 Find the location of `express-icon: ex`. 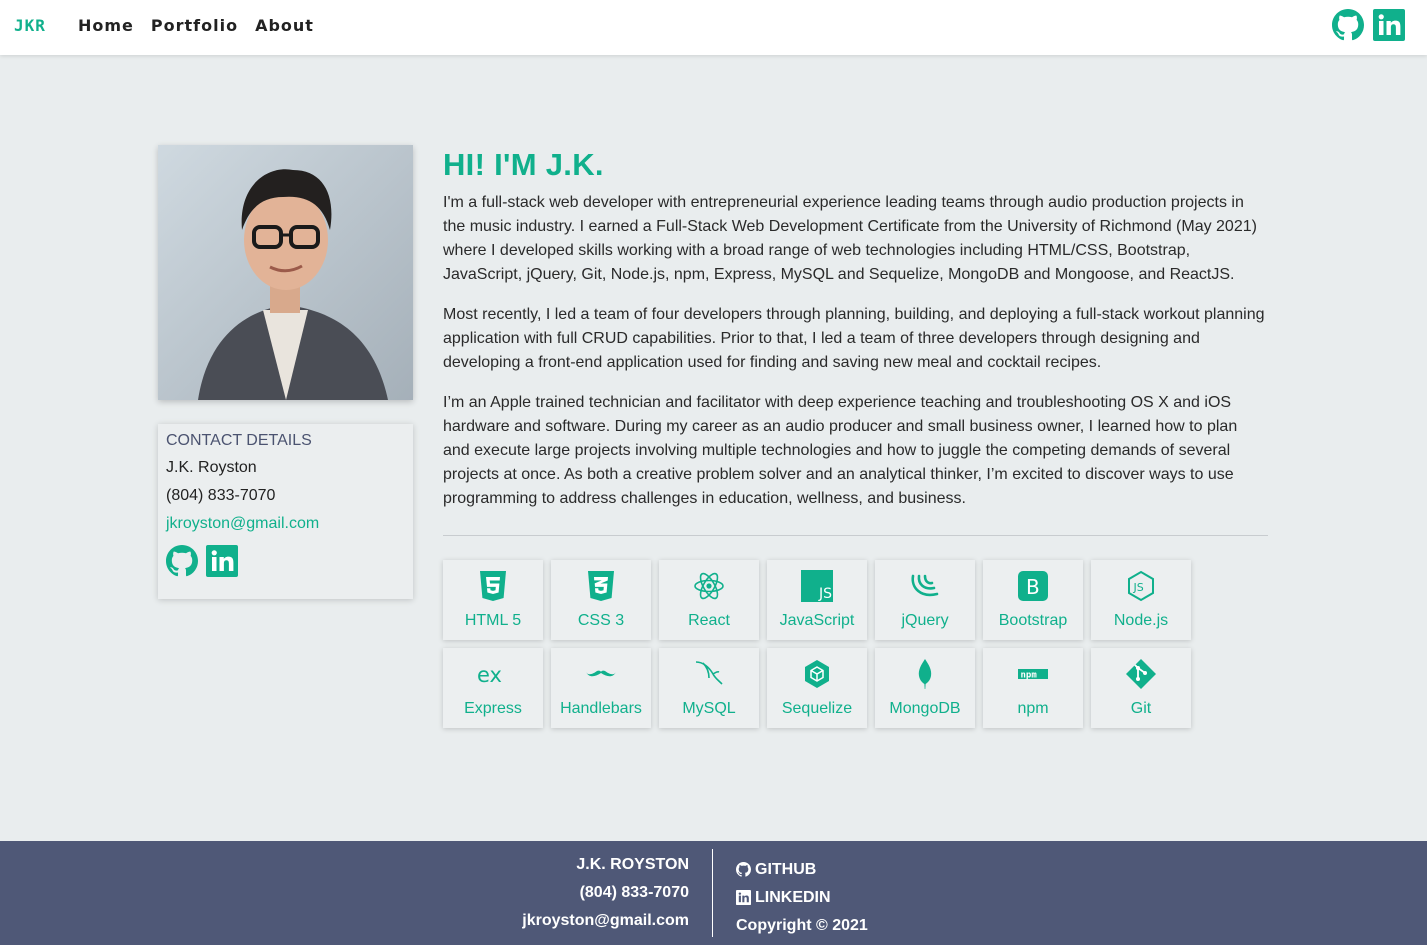

express-icon: ex is located at coordinates (493, 674).